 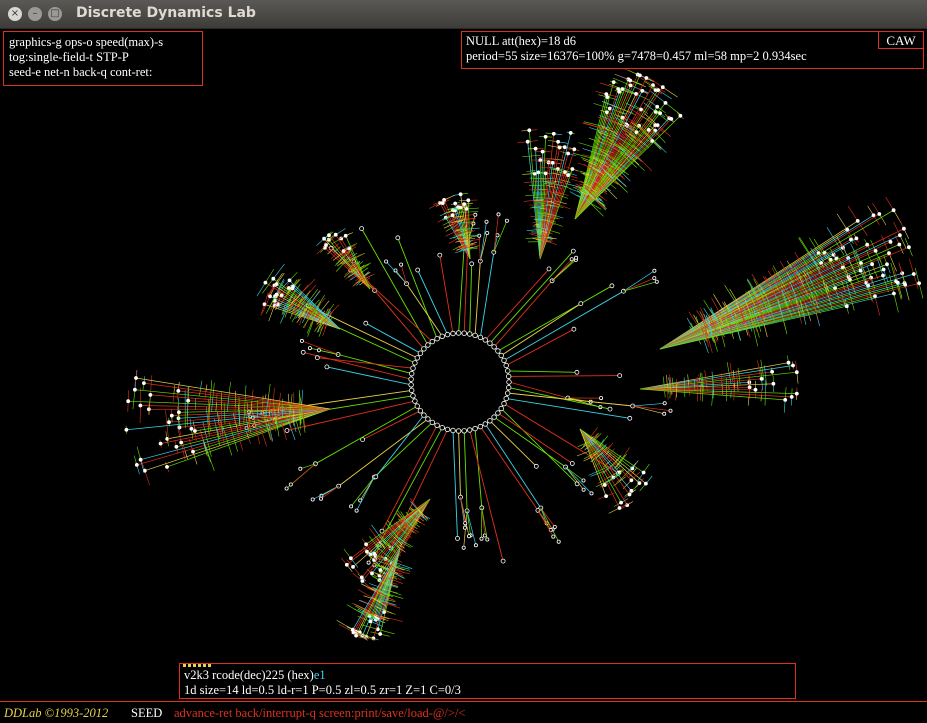 What do you see at coordinates (463, 14) in the screenshot?
I see `title-bar: × – □ Discrete Dynamics Lab` at bounding box center [463, 14].